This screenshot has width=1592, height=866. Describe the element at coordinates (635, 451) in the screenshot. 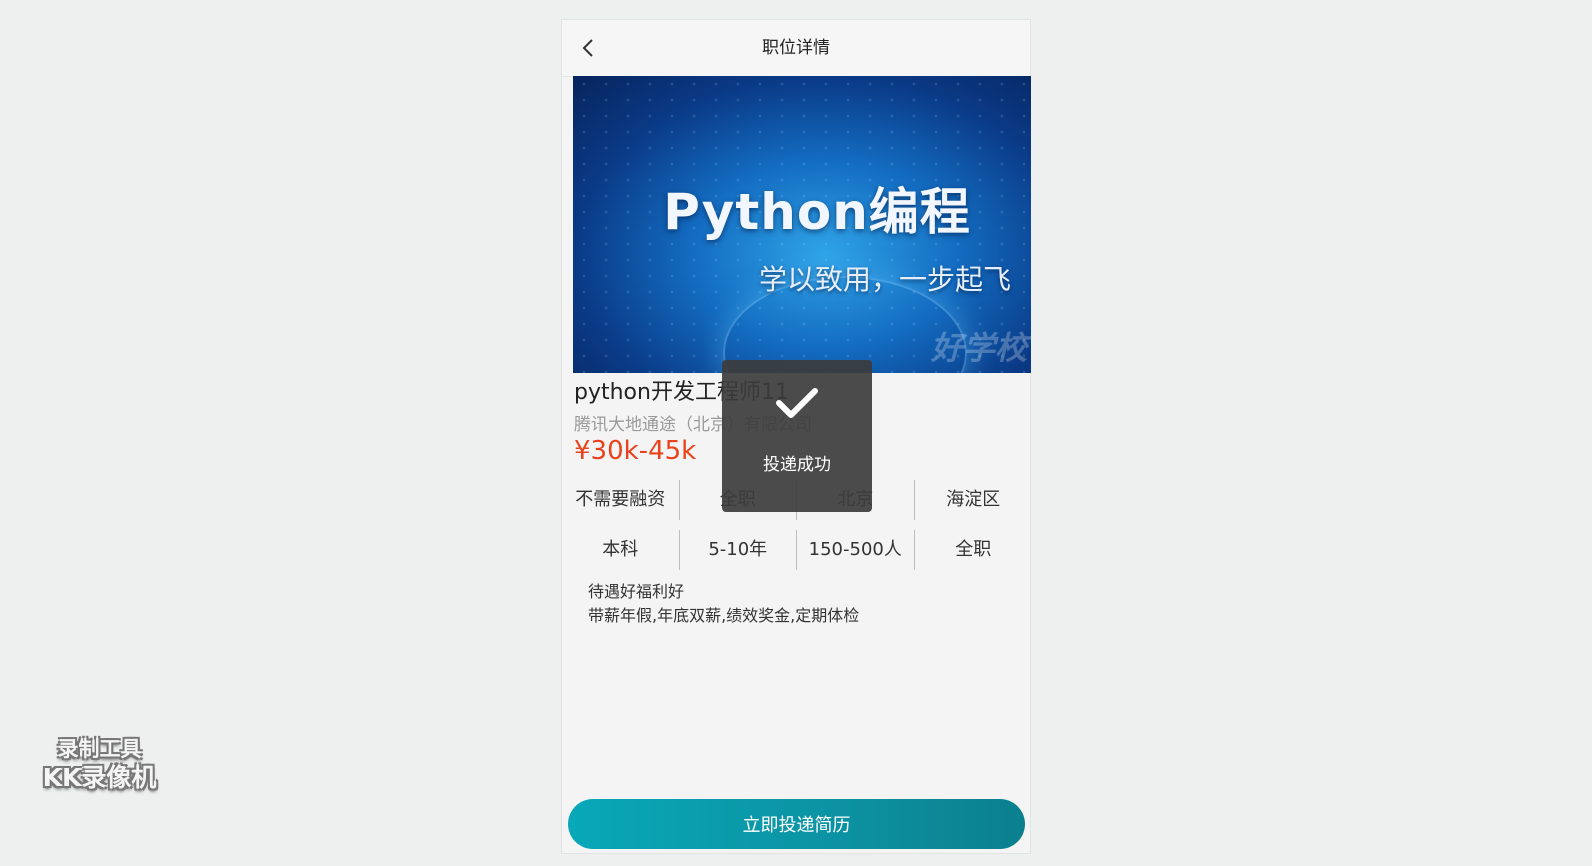

I see `salary: ¥30k-45k` at that location.